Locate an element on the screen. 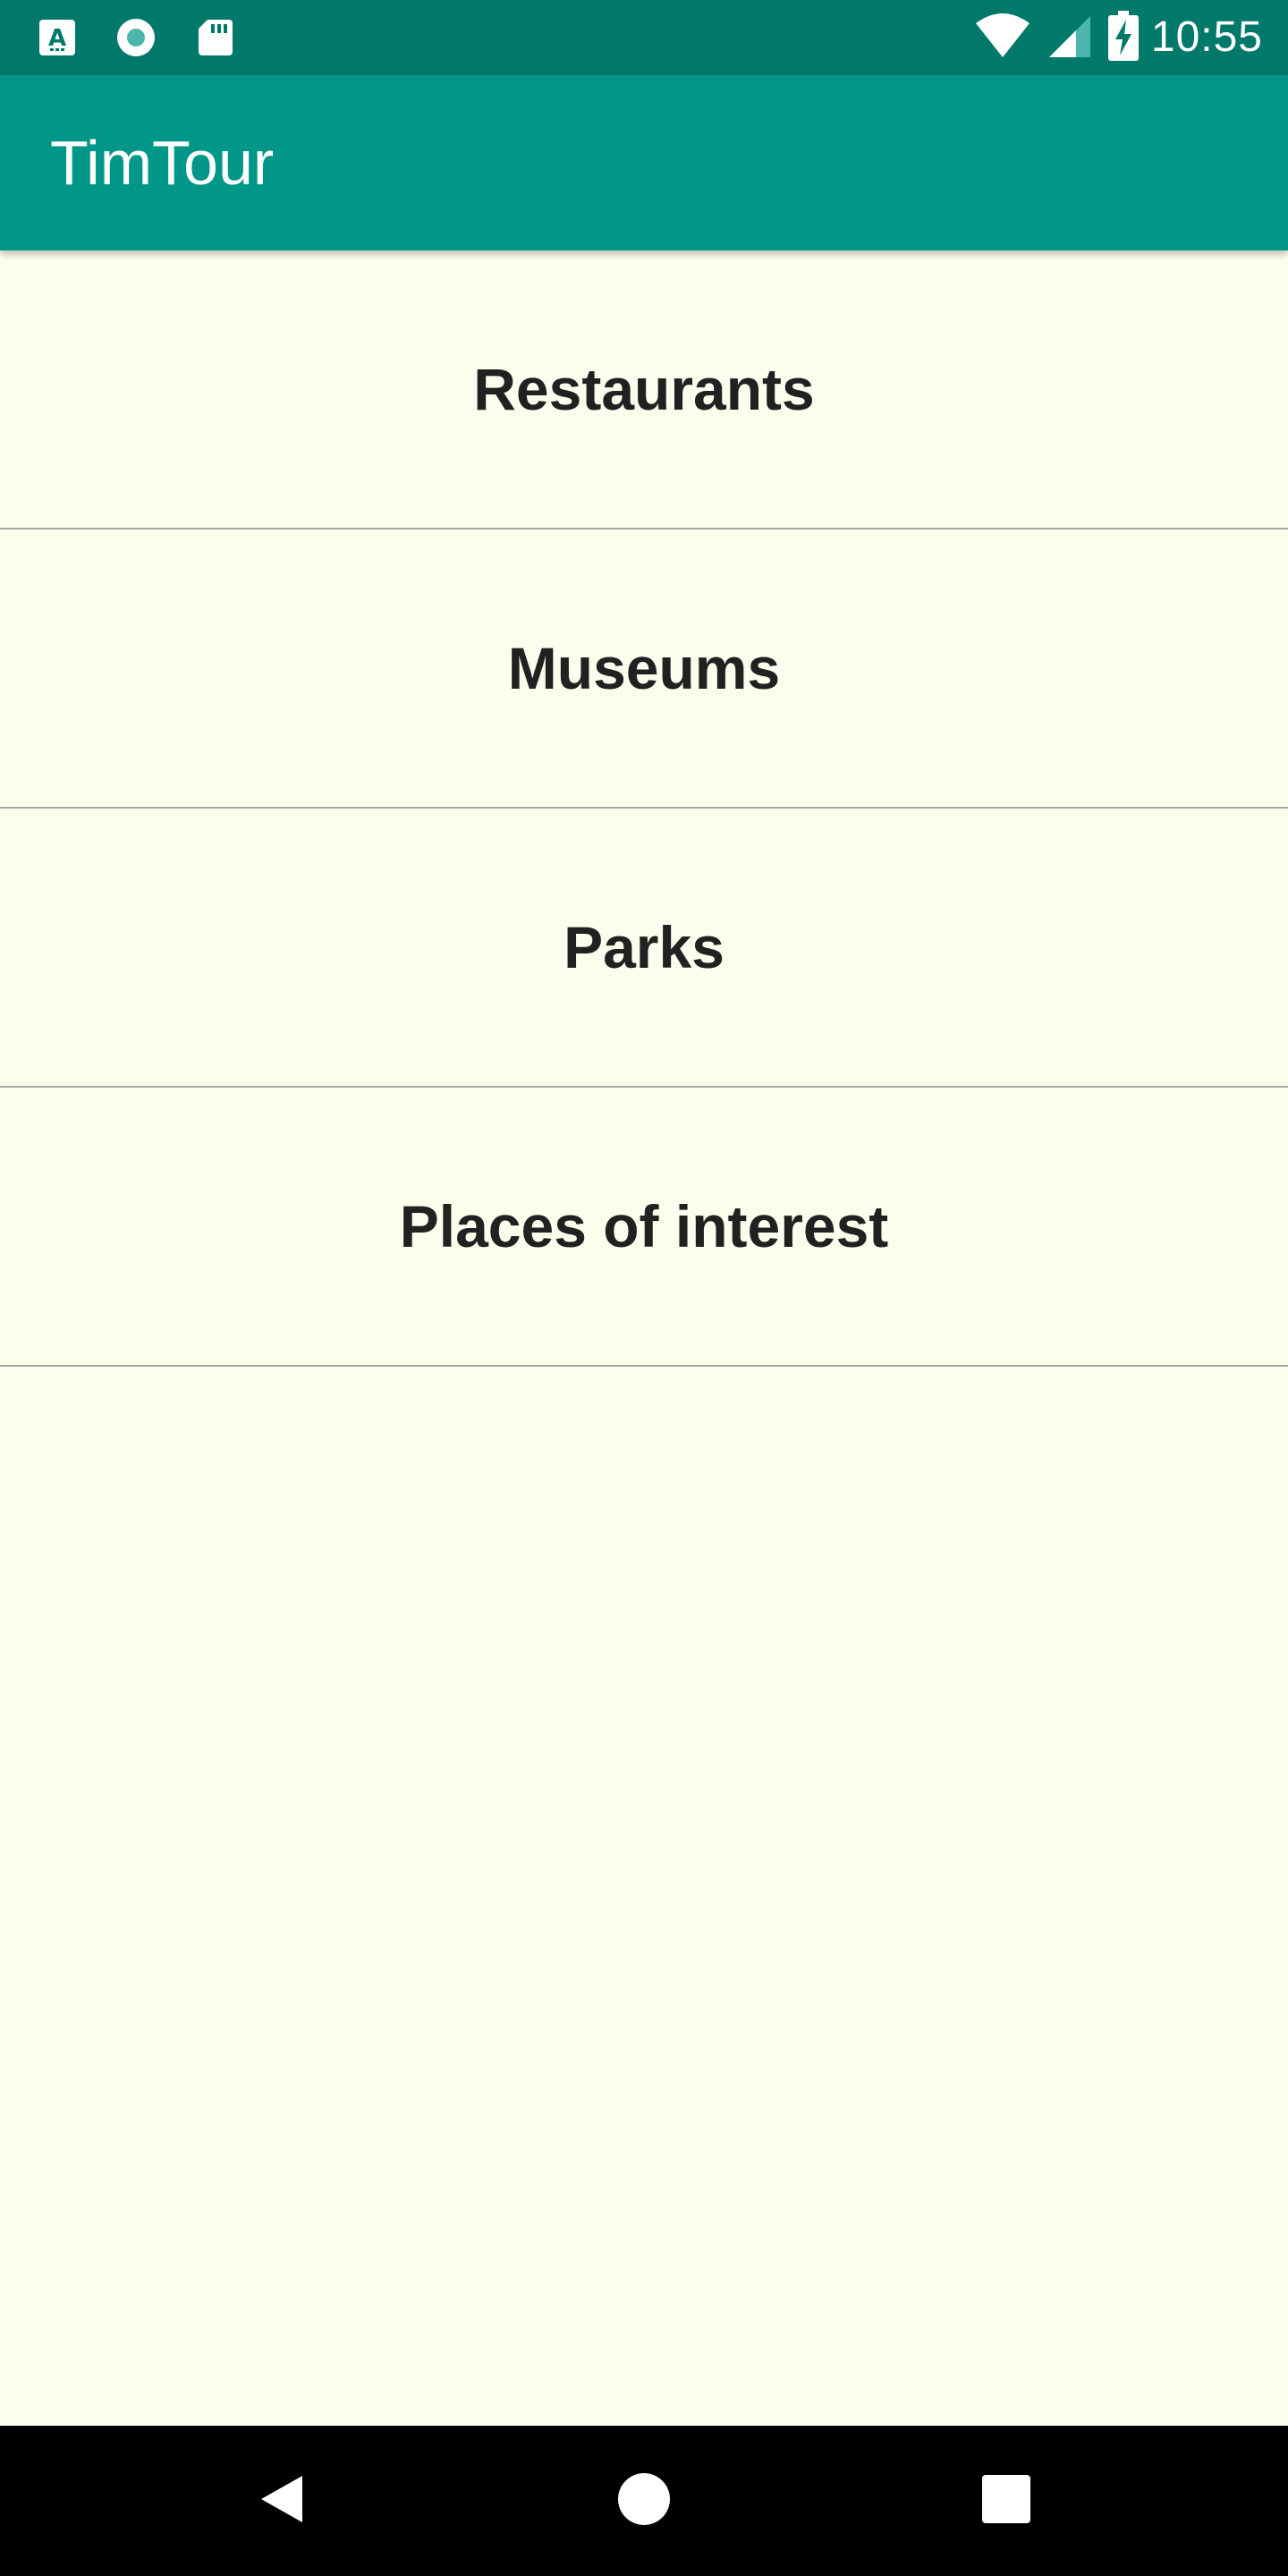  category-label: Museums is located at coordinates (644, 668).